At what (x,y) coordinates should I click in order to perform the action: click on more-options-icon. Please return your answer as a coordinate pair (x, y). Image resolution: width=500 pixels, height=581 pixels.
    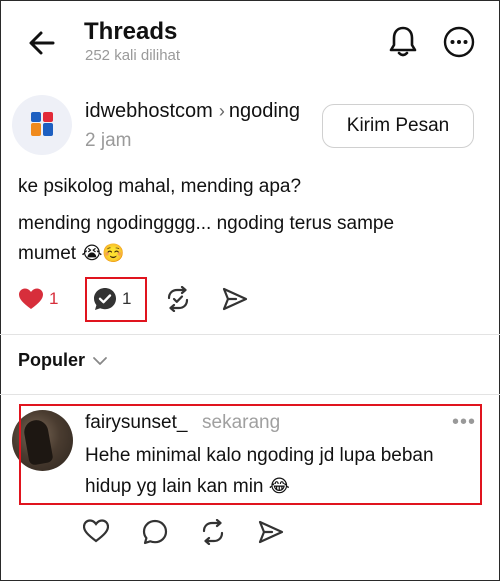
    Looking at the image, I should click on (459, 42).